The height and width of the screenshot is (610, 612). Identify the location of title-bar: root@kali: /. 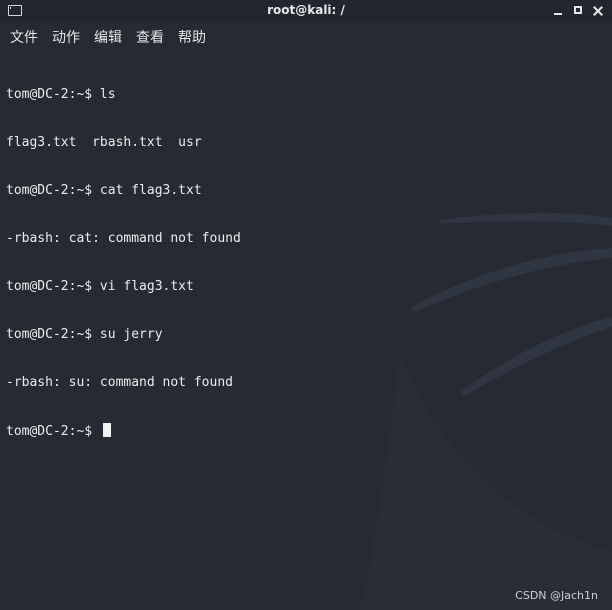
(306, 11).